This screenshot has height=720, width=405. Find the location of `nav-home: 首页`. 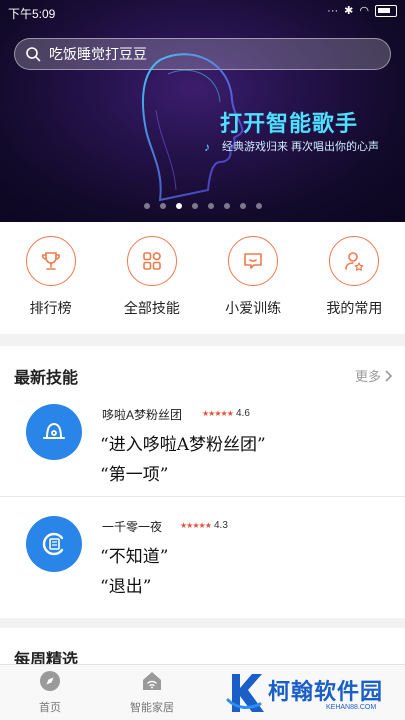

nav-home: 首页 is located at coordinates (50, 692).